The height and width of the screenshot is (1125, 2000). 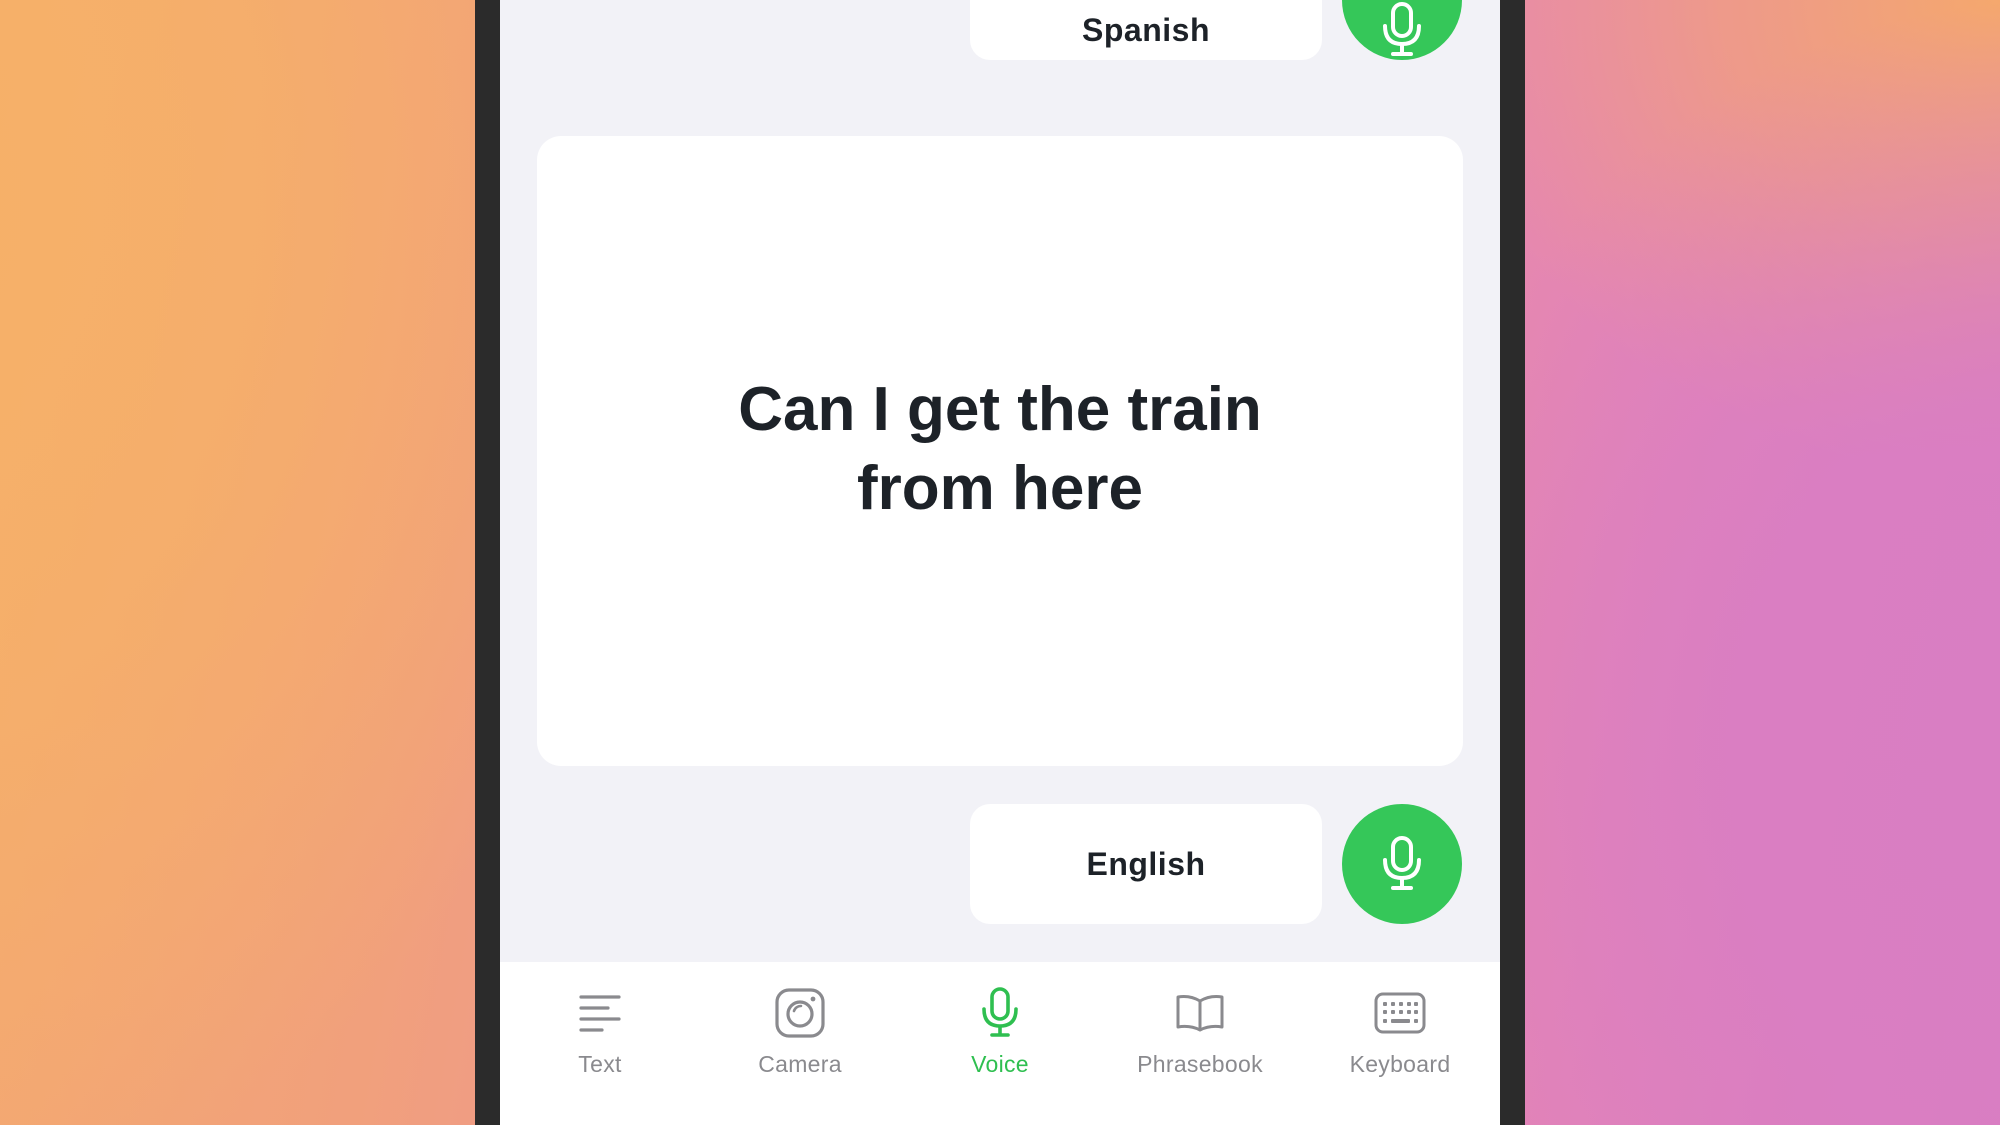 I want to click on tab-text-label: Text, so click(x=600, y=1064).